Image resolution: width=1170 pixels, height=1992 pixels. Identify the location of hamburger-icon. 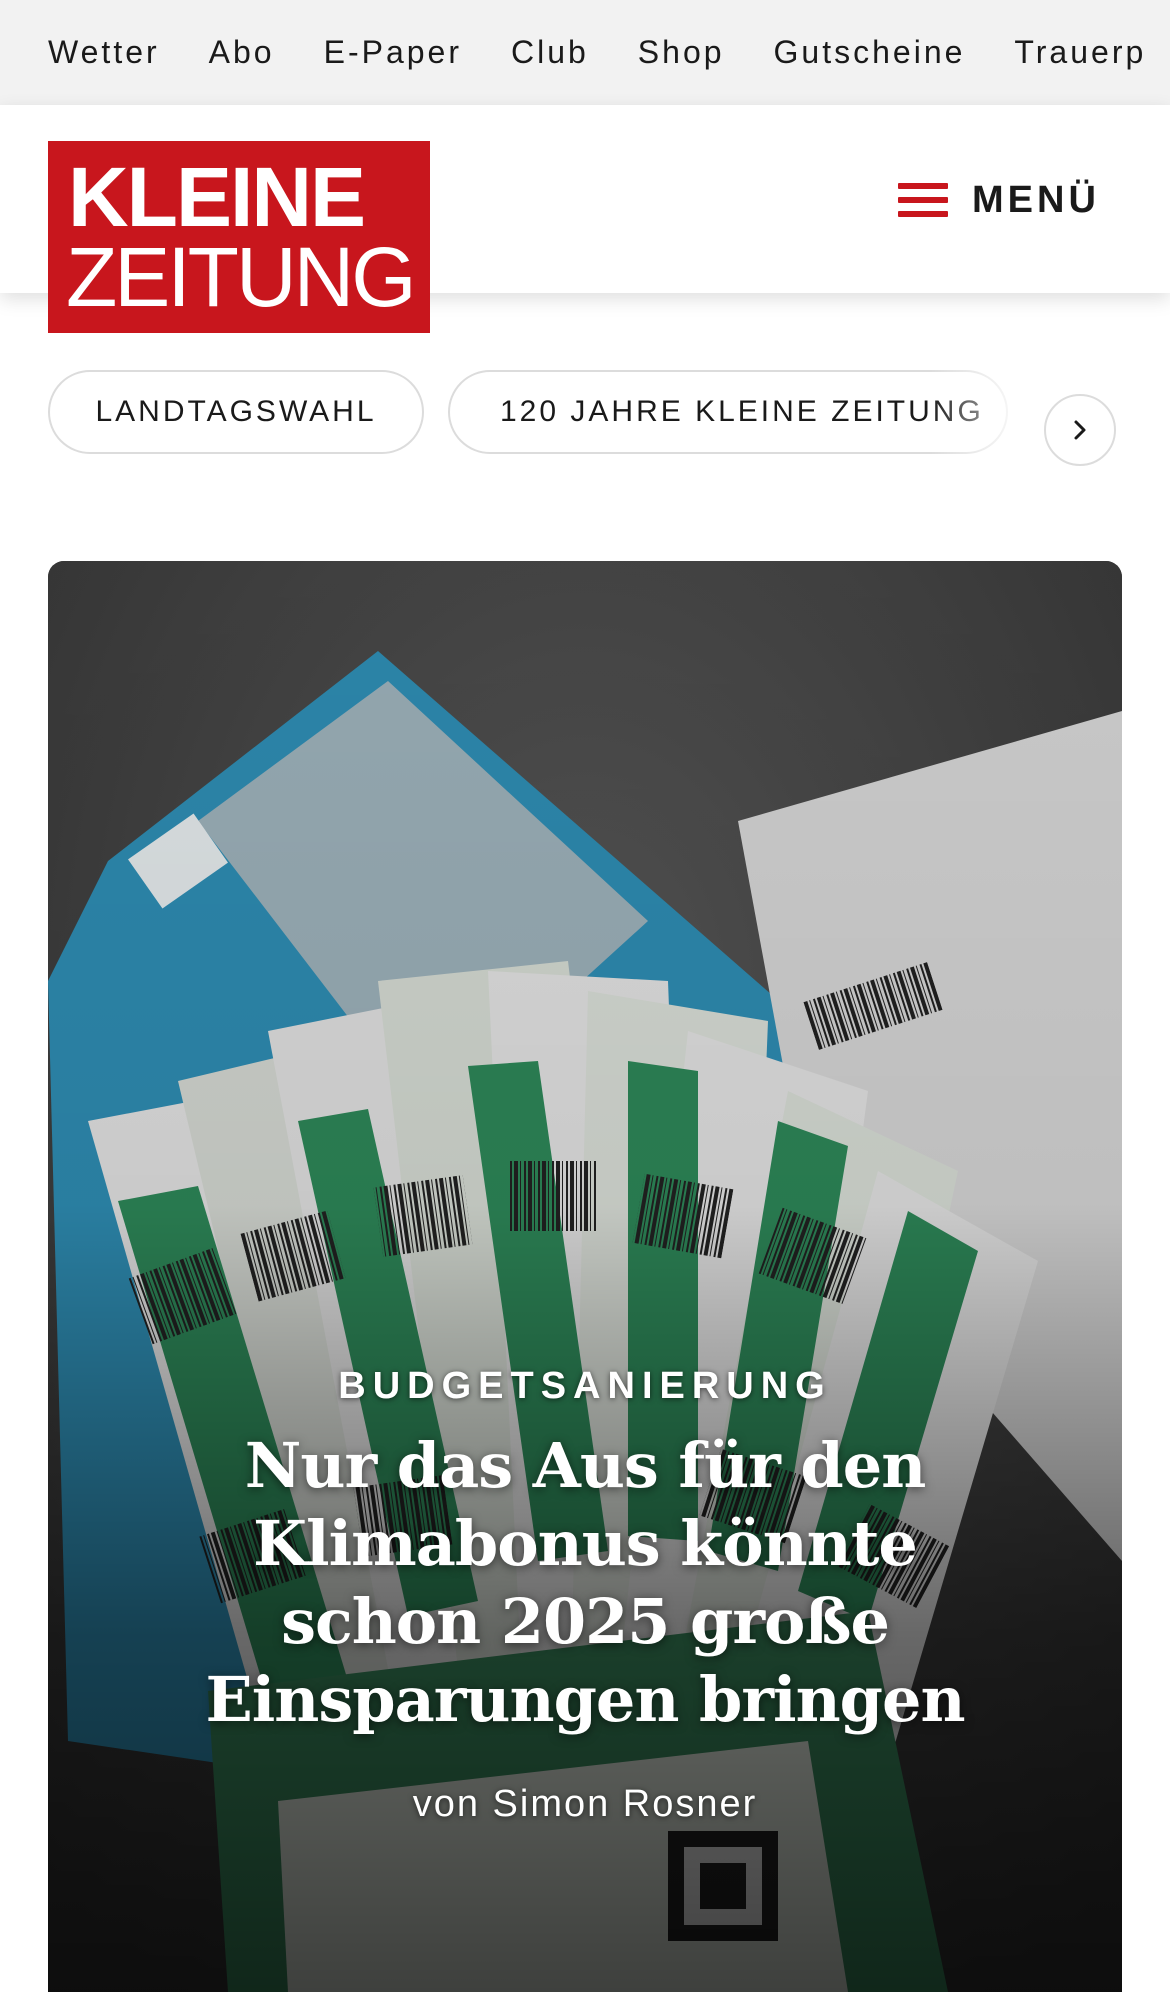
(923, 200).